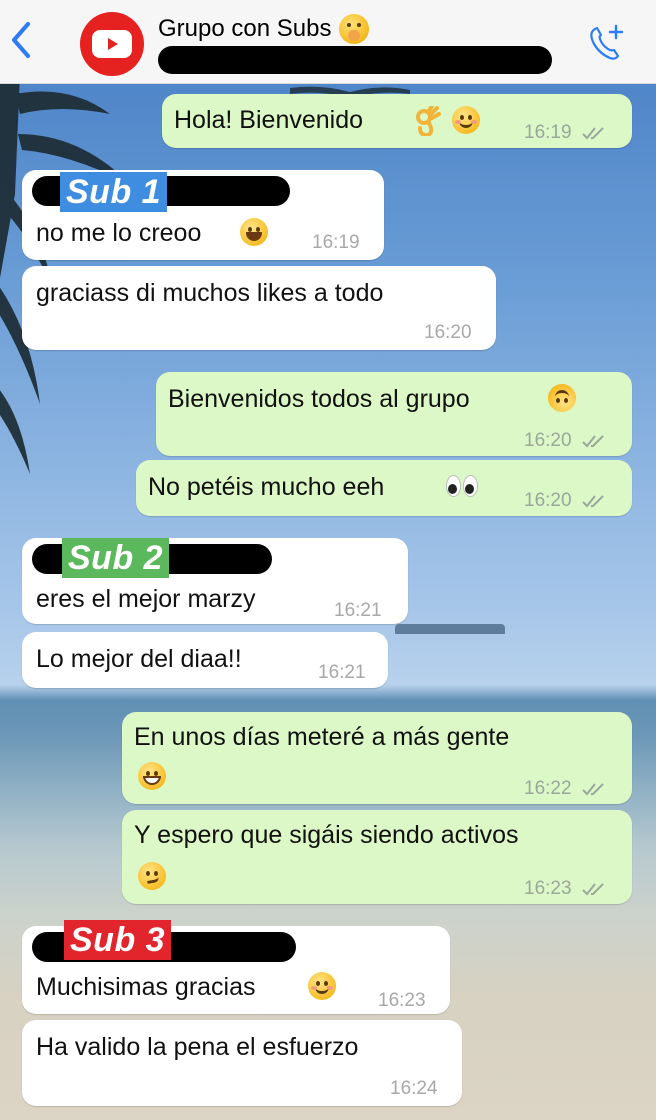 The width and height of the screenshot is (656, 1120). What do you see at coordinates (139, 659) in the screenshot?
I see `message-text: Lo mejor del diaa!!` at bounding box center [139, 659].